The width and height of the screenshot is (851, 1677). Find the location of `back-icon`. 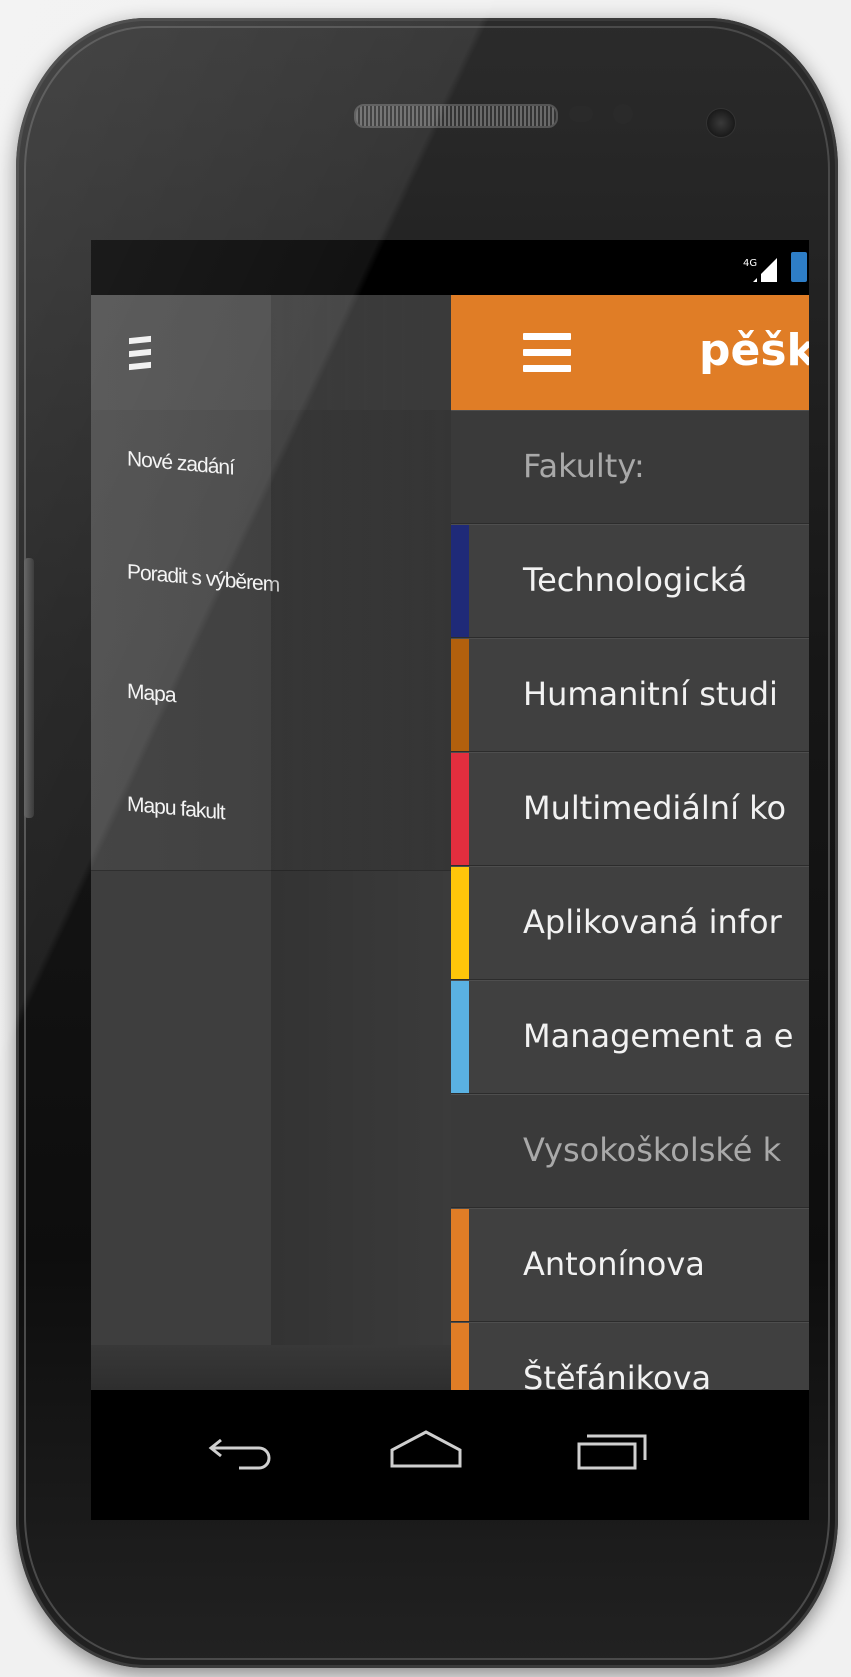

back-icon is located at coordinates (243, 1451).